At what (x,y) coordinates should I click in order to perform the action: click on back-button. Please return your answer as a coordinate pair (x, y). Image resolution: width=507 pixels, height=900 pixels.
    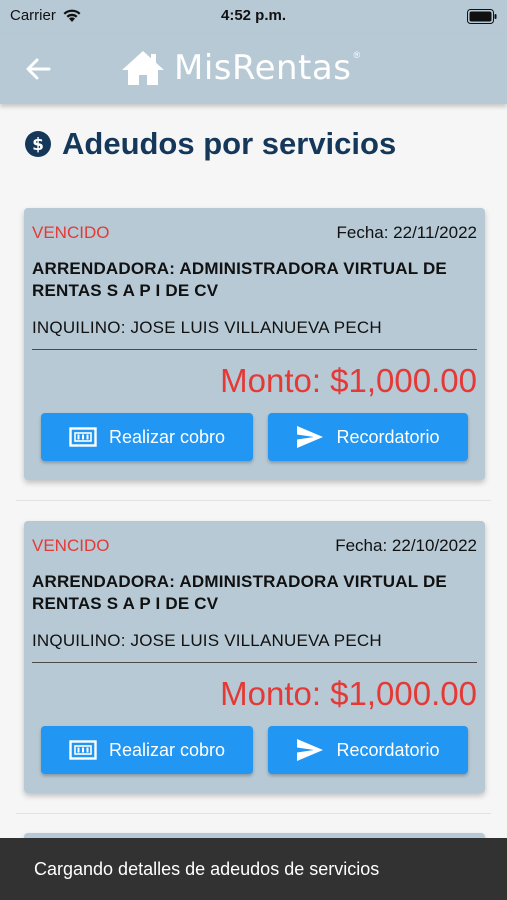
    Looking at the image, I should click on (38, 69).